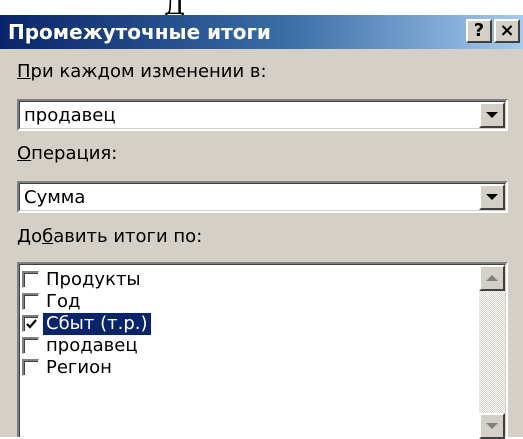 The width and height of the screenshot is (523, 439). I want to click on group-by-combo-frame: продавец, so click(262, 115).